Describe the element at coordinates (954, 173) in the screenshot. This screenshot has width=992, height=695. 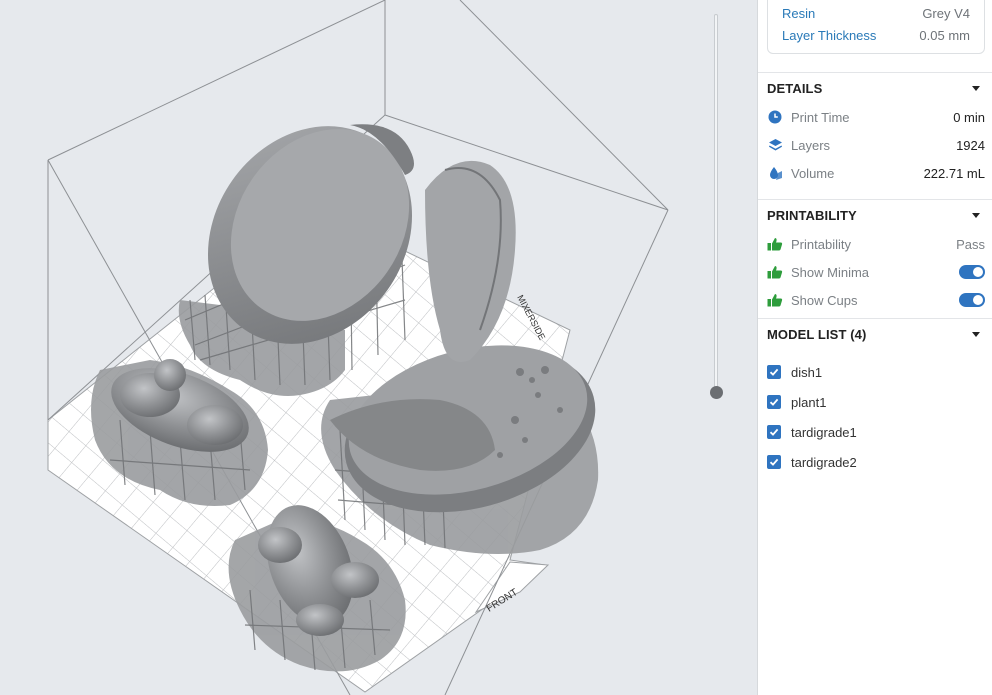
I see `volume-value: 222.71 mL` at that location.